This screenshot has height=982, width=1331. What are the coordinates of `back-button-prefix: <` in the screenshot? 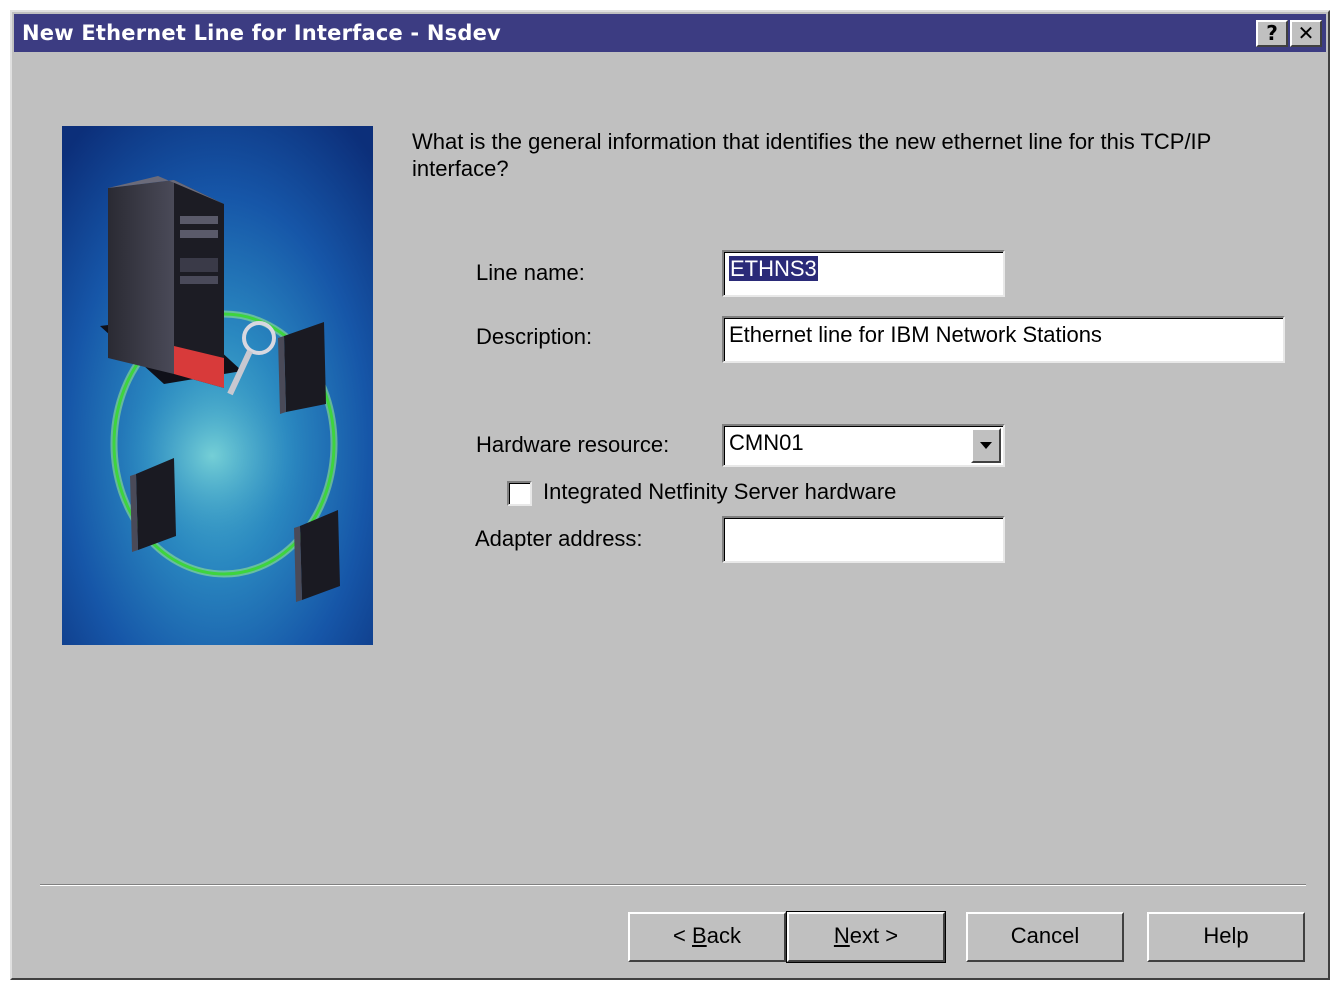 It's located at (683, 935).